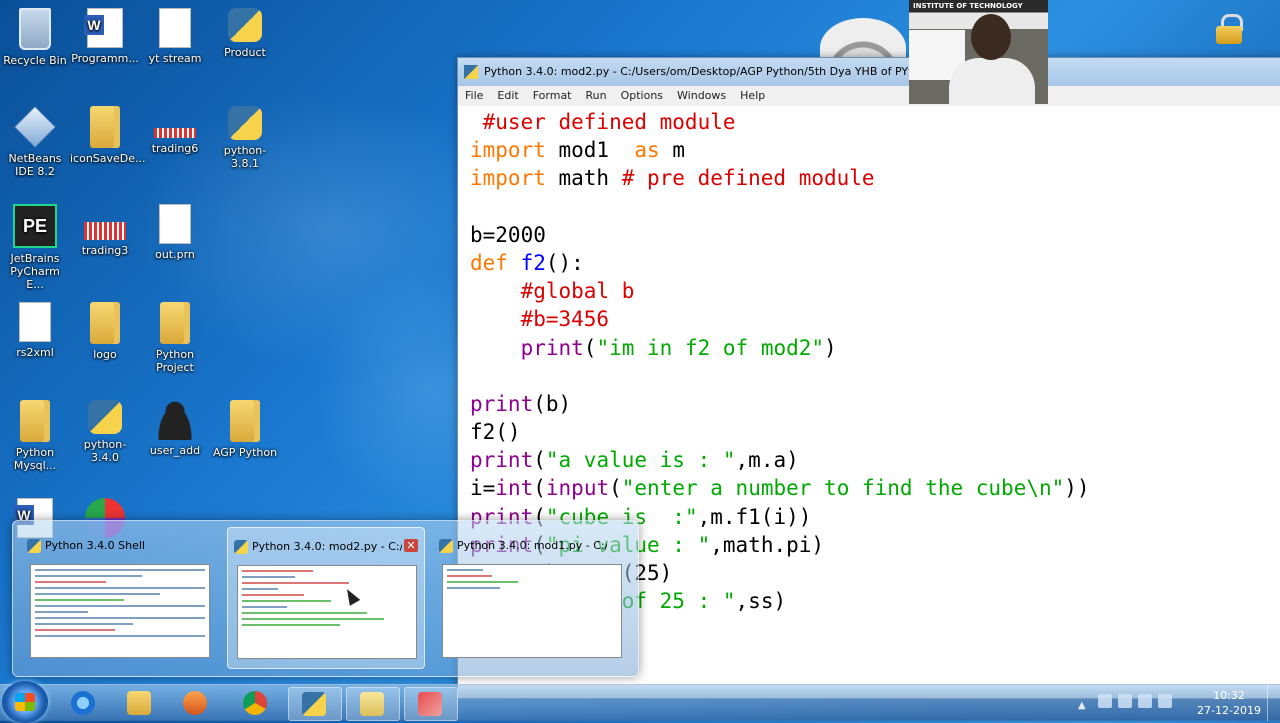  I want to click on menu-windows: Windows, so click(701, 94).